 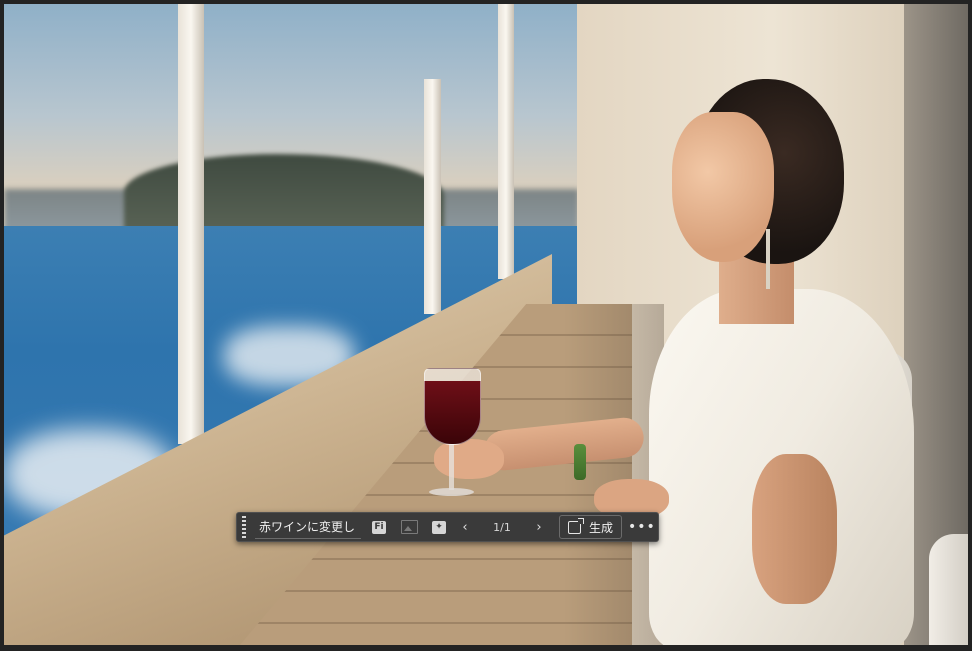 I want to click on generative-fill-icon: ✦, so click(x=439, y=527).